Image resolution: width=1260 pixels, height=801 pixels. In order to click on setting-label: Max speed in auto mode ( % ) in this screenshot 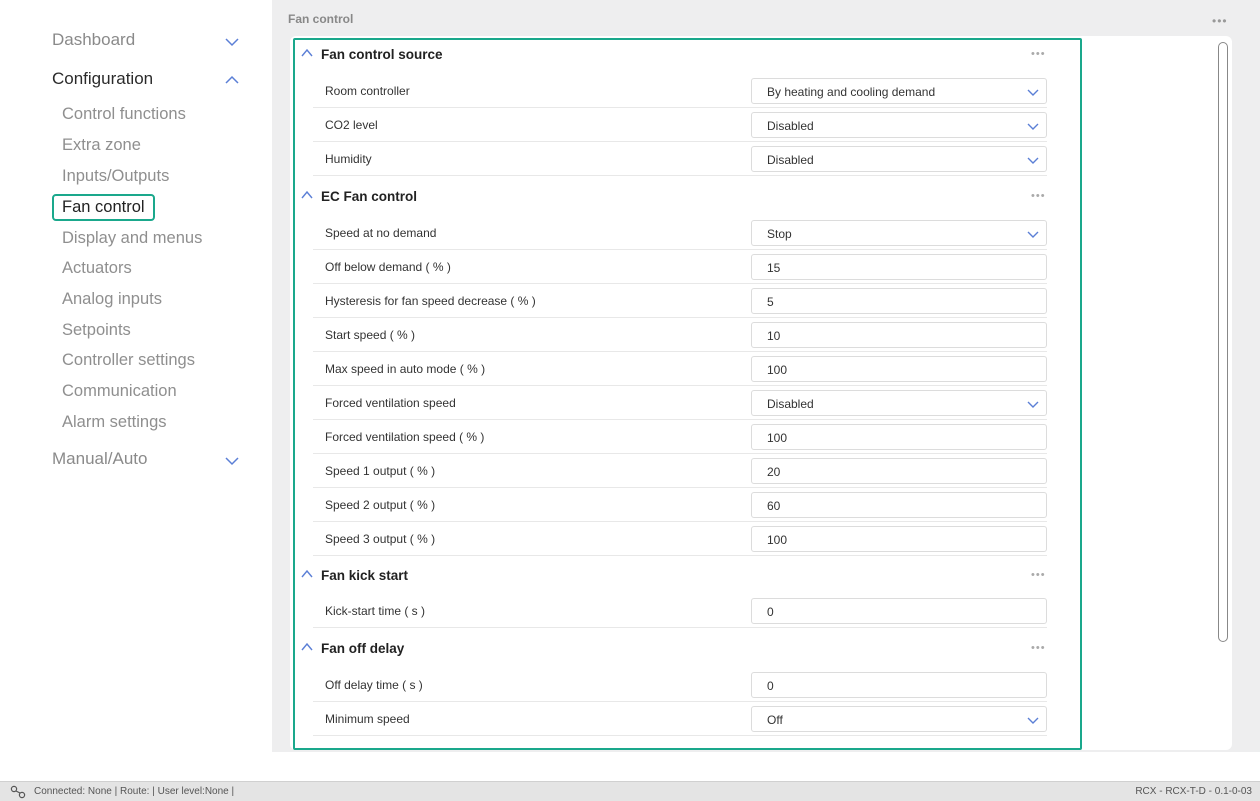, I will do `click(405, 369)`.